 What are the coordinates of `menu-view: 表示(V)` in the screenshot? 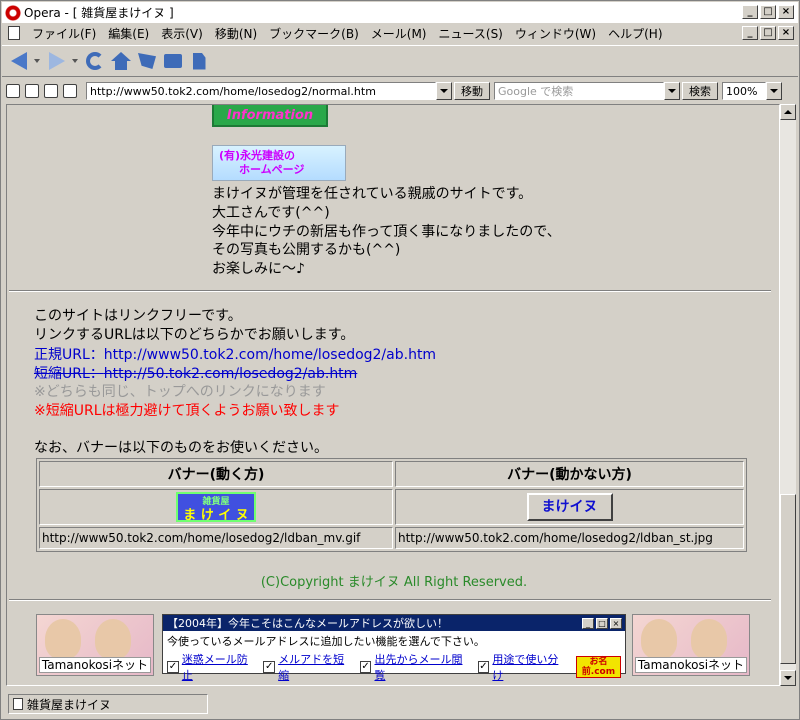 It's located at (182, 33).